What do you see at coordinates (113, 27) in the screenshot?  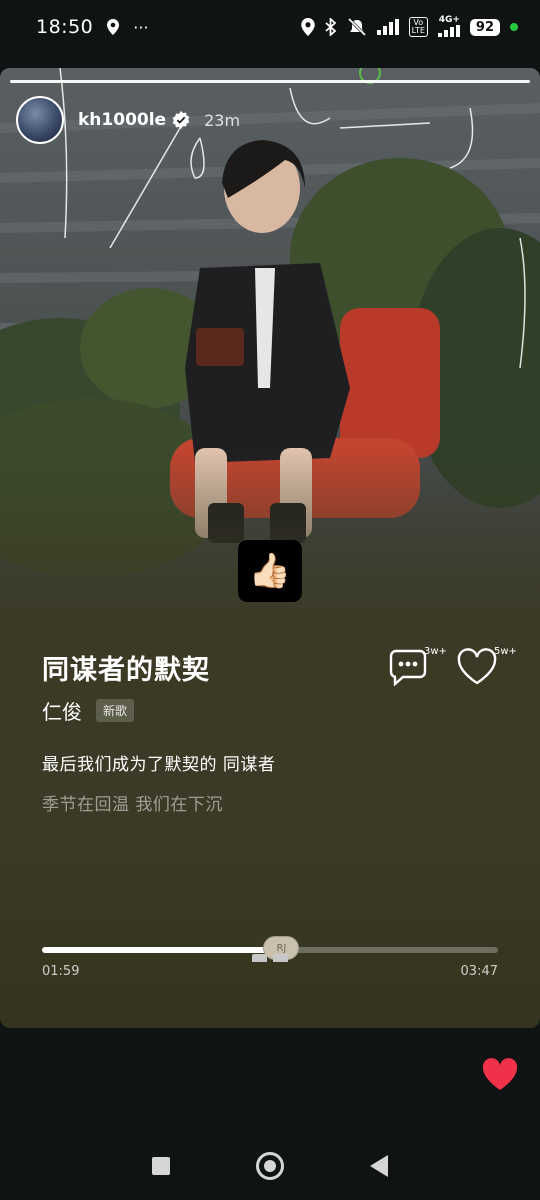 I see `location-icon` at bounding box center [113, 27].